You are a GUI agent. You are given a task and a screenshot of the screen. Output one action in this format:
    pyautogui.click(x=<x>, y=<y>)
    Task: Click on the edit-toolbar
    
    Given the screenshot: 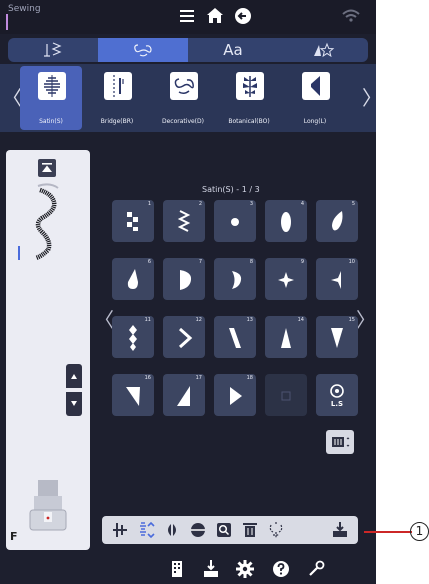 What is the action you would take?
    pyautogui.click(x=230, y=530)
    